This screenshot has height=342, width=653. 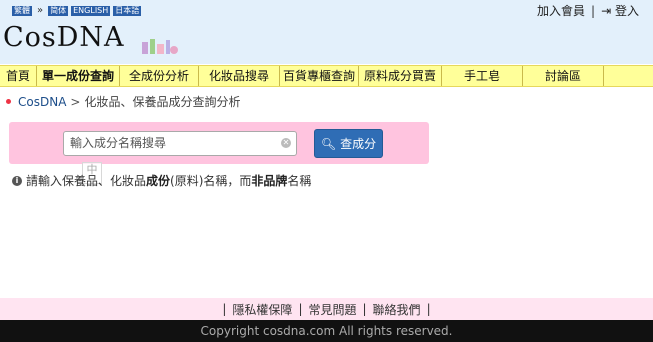 I want to click on hint-text-2: (原料)名稱，而, so click(x=211, y=181).